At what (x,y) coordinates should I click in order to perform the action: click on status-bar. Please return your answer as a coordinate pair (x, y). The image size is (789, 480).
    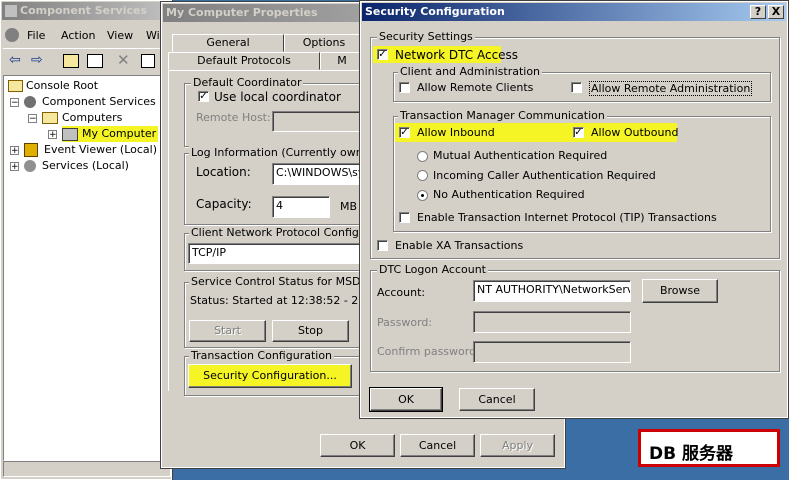
    Looking at the image, I should click on (87, 469).